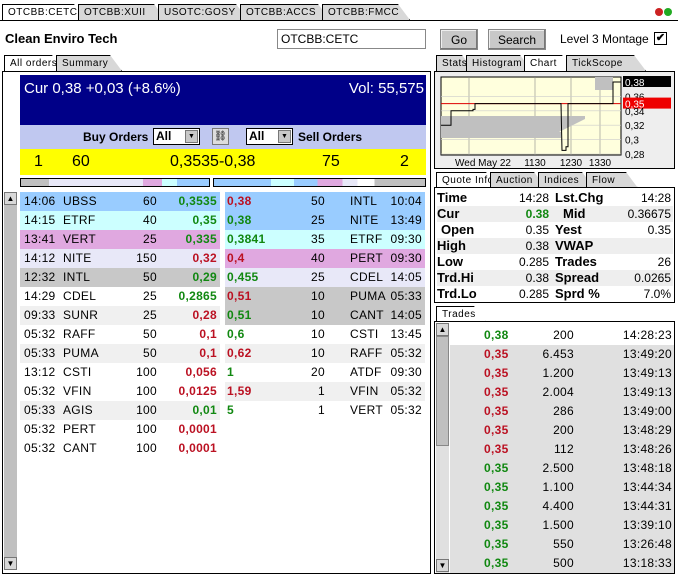 The height and width of the screenshot is (574, 678). Describe the element at coordinates (562, 373) in the screenshot. I see `trade-row: 0,35 1.200 13:49:13` at that location.